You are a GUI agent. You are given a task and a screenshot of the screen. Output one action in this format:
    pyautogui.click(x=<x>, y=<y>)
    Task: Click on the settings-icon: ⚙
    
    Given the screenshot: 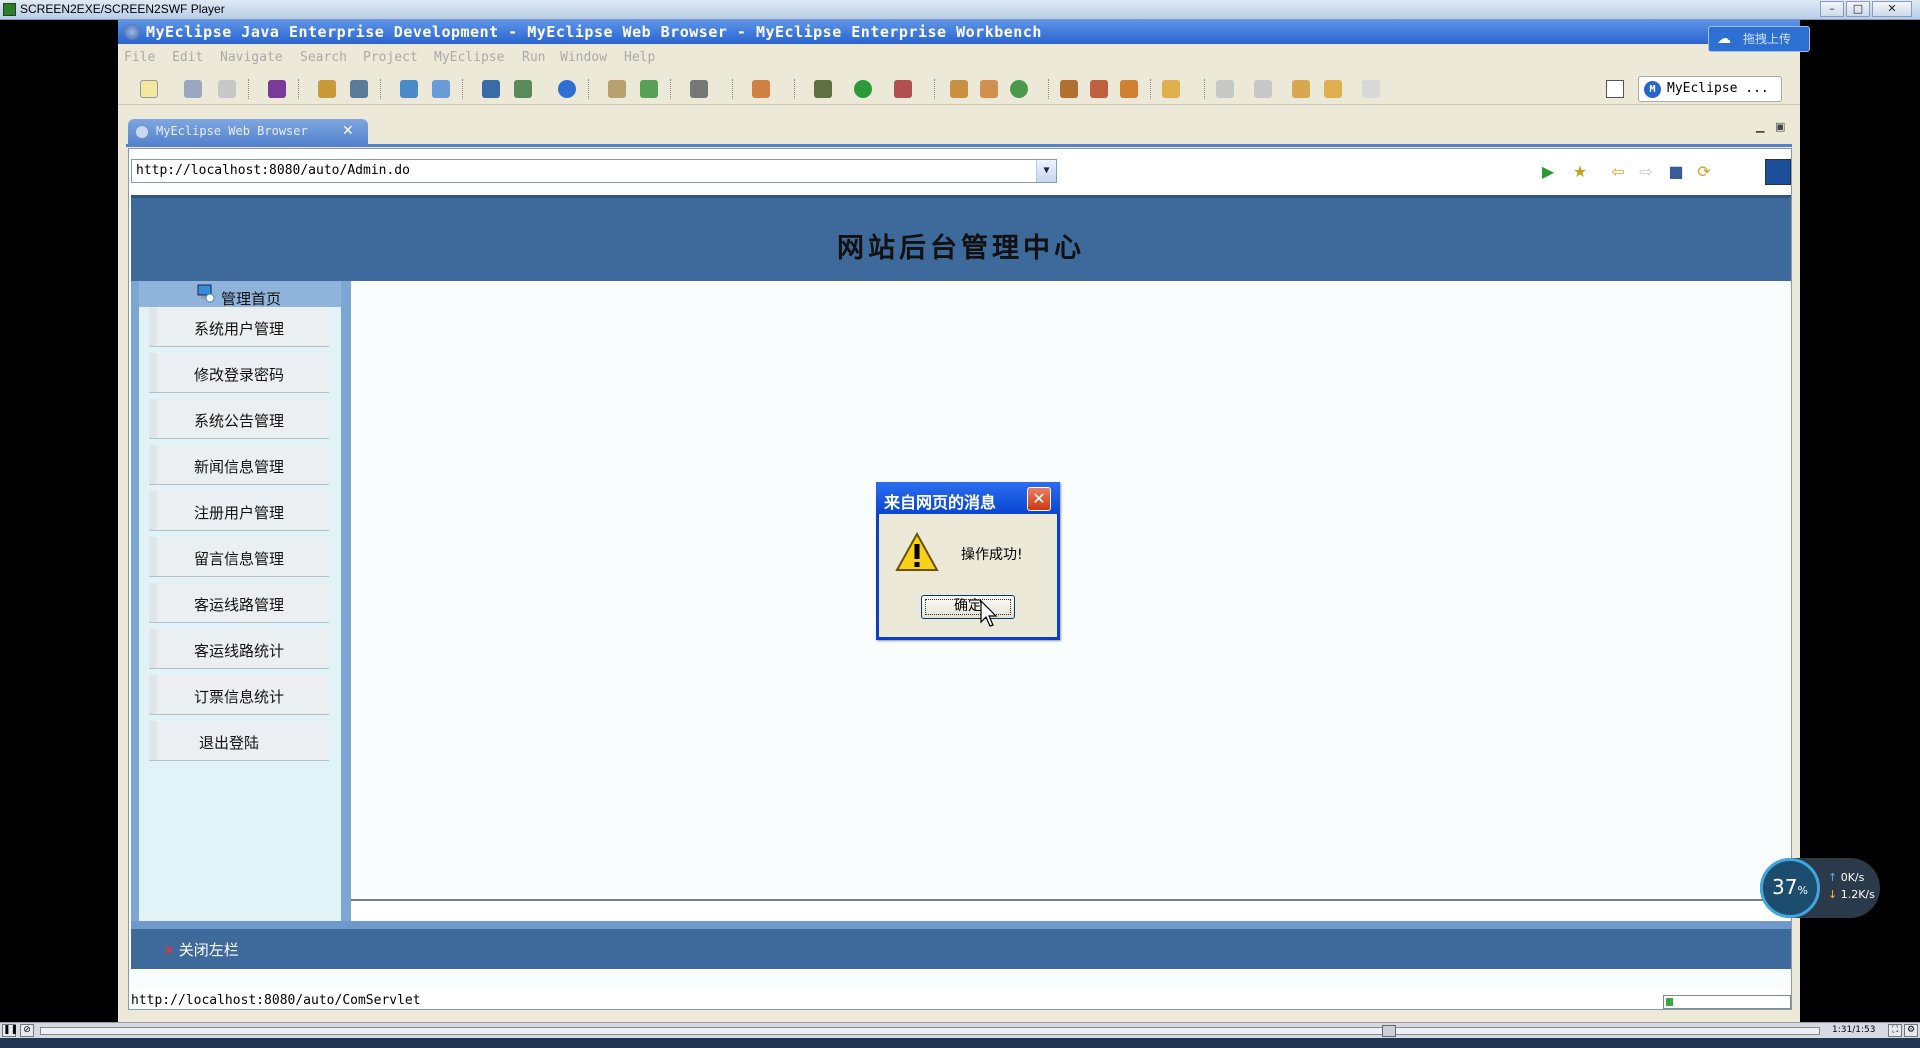 What is the action you would take?
    pyautogui.click(x=1911, y=1030)
    